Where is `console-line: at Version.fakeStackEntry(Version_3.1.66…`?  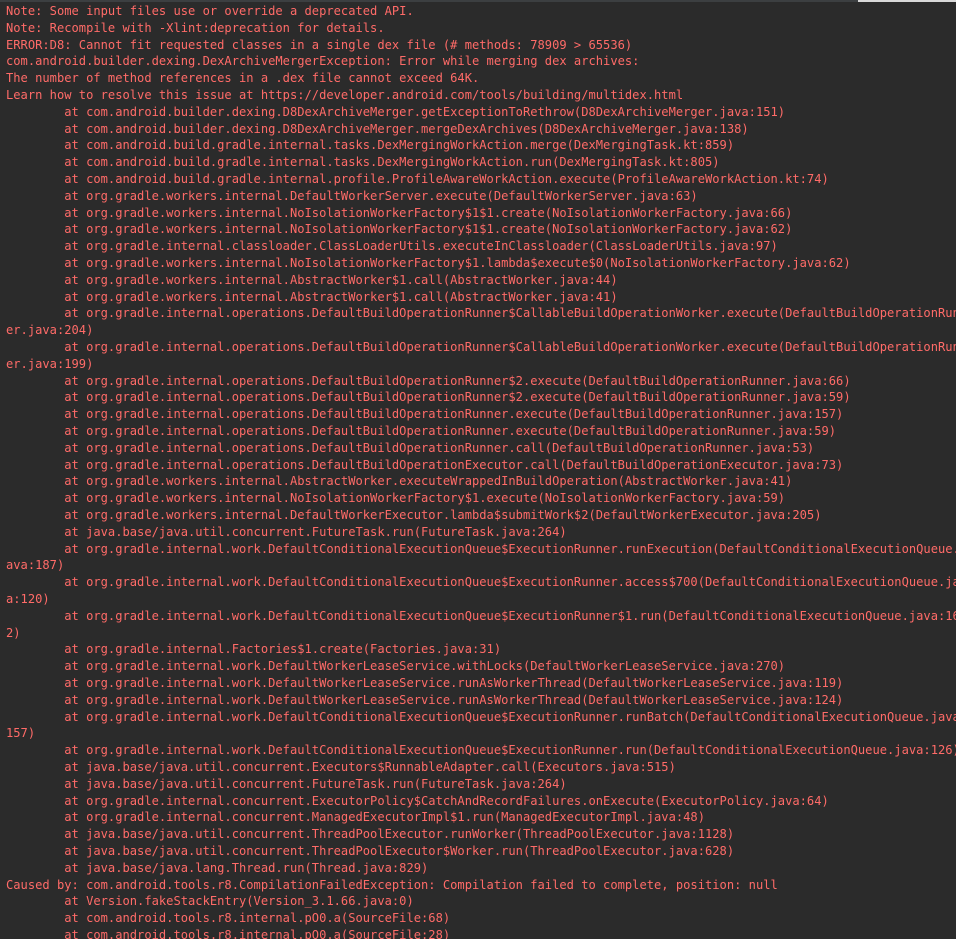
console-line: at Version.fakeStackEntry(Version_3.1.66… is located at coordinates (210, 901).